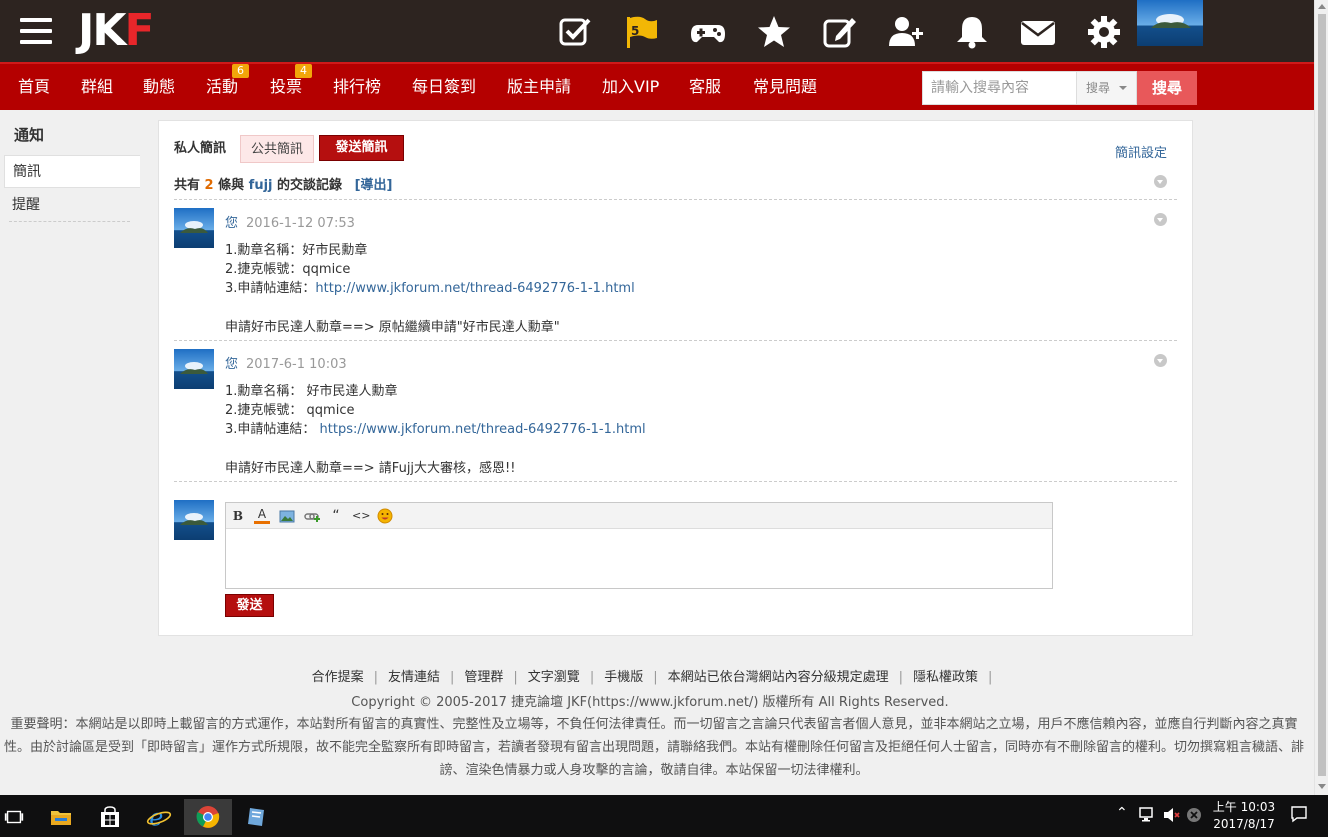 The height and width of the screenshot is (837, 1328). I want to click on gamepad-icon, so click(708, 32).